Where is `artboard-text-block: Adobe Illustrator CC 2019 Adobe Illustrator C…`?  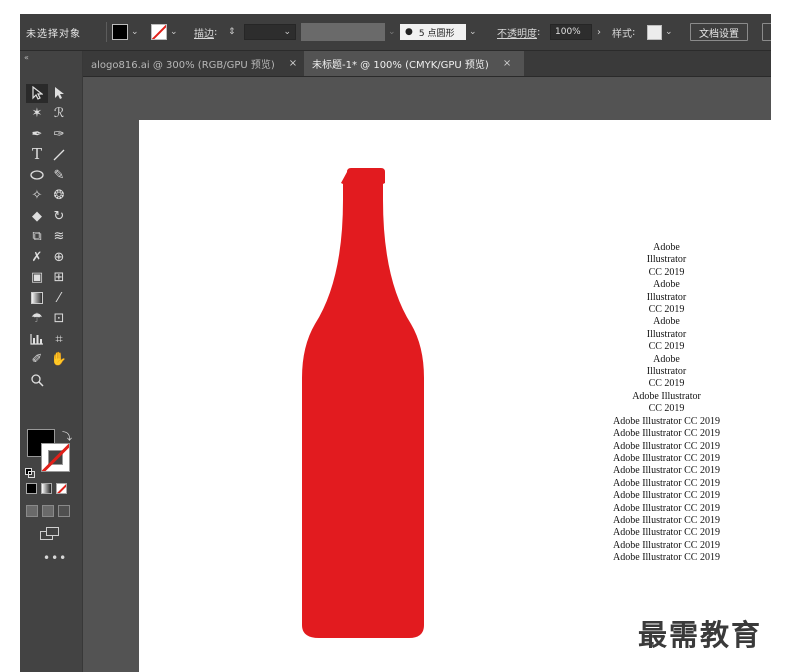
artboard-text-block: Adobe Illustrator CC 2019 Adobe Illustrator C… is located at coordinates (666, 403).